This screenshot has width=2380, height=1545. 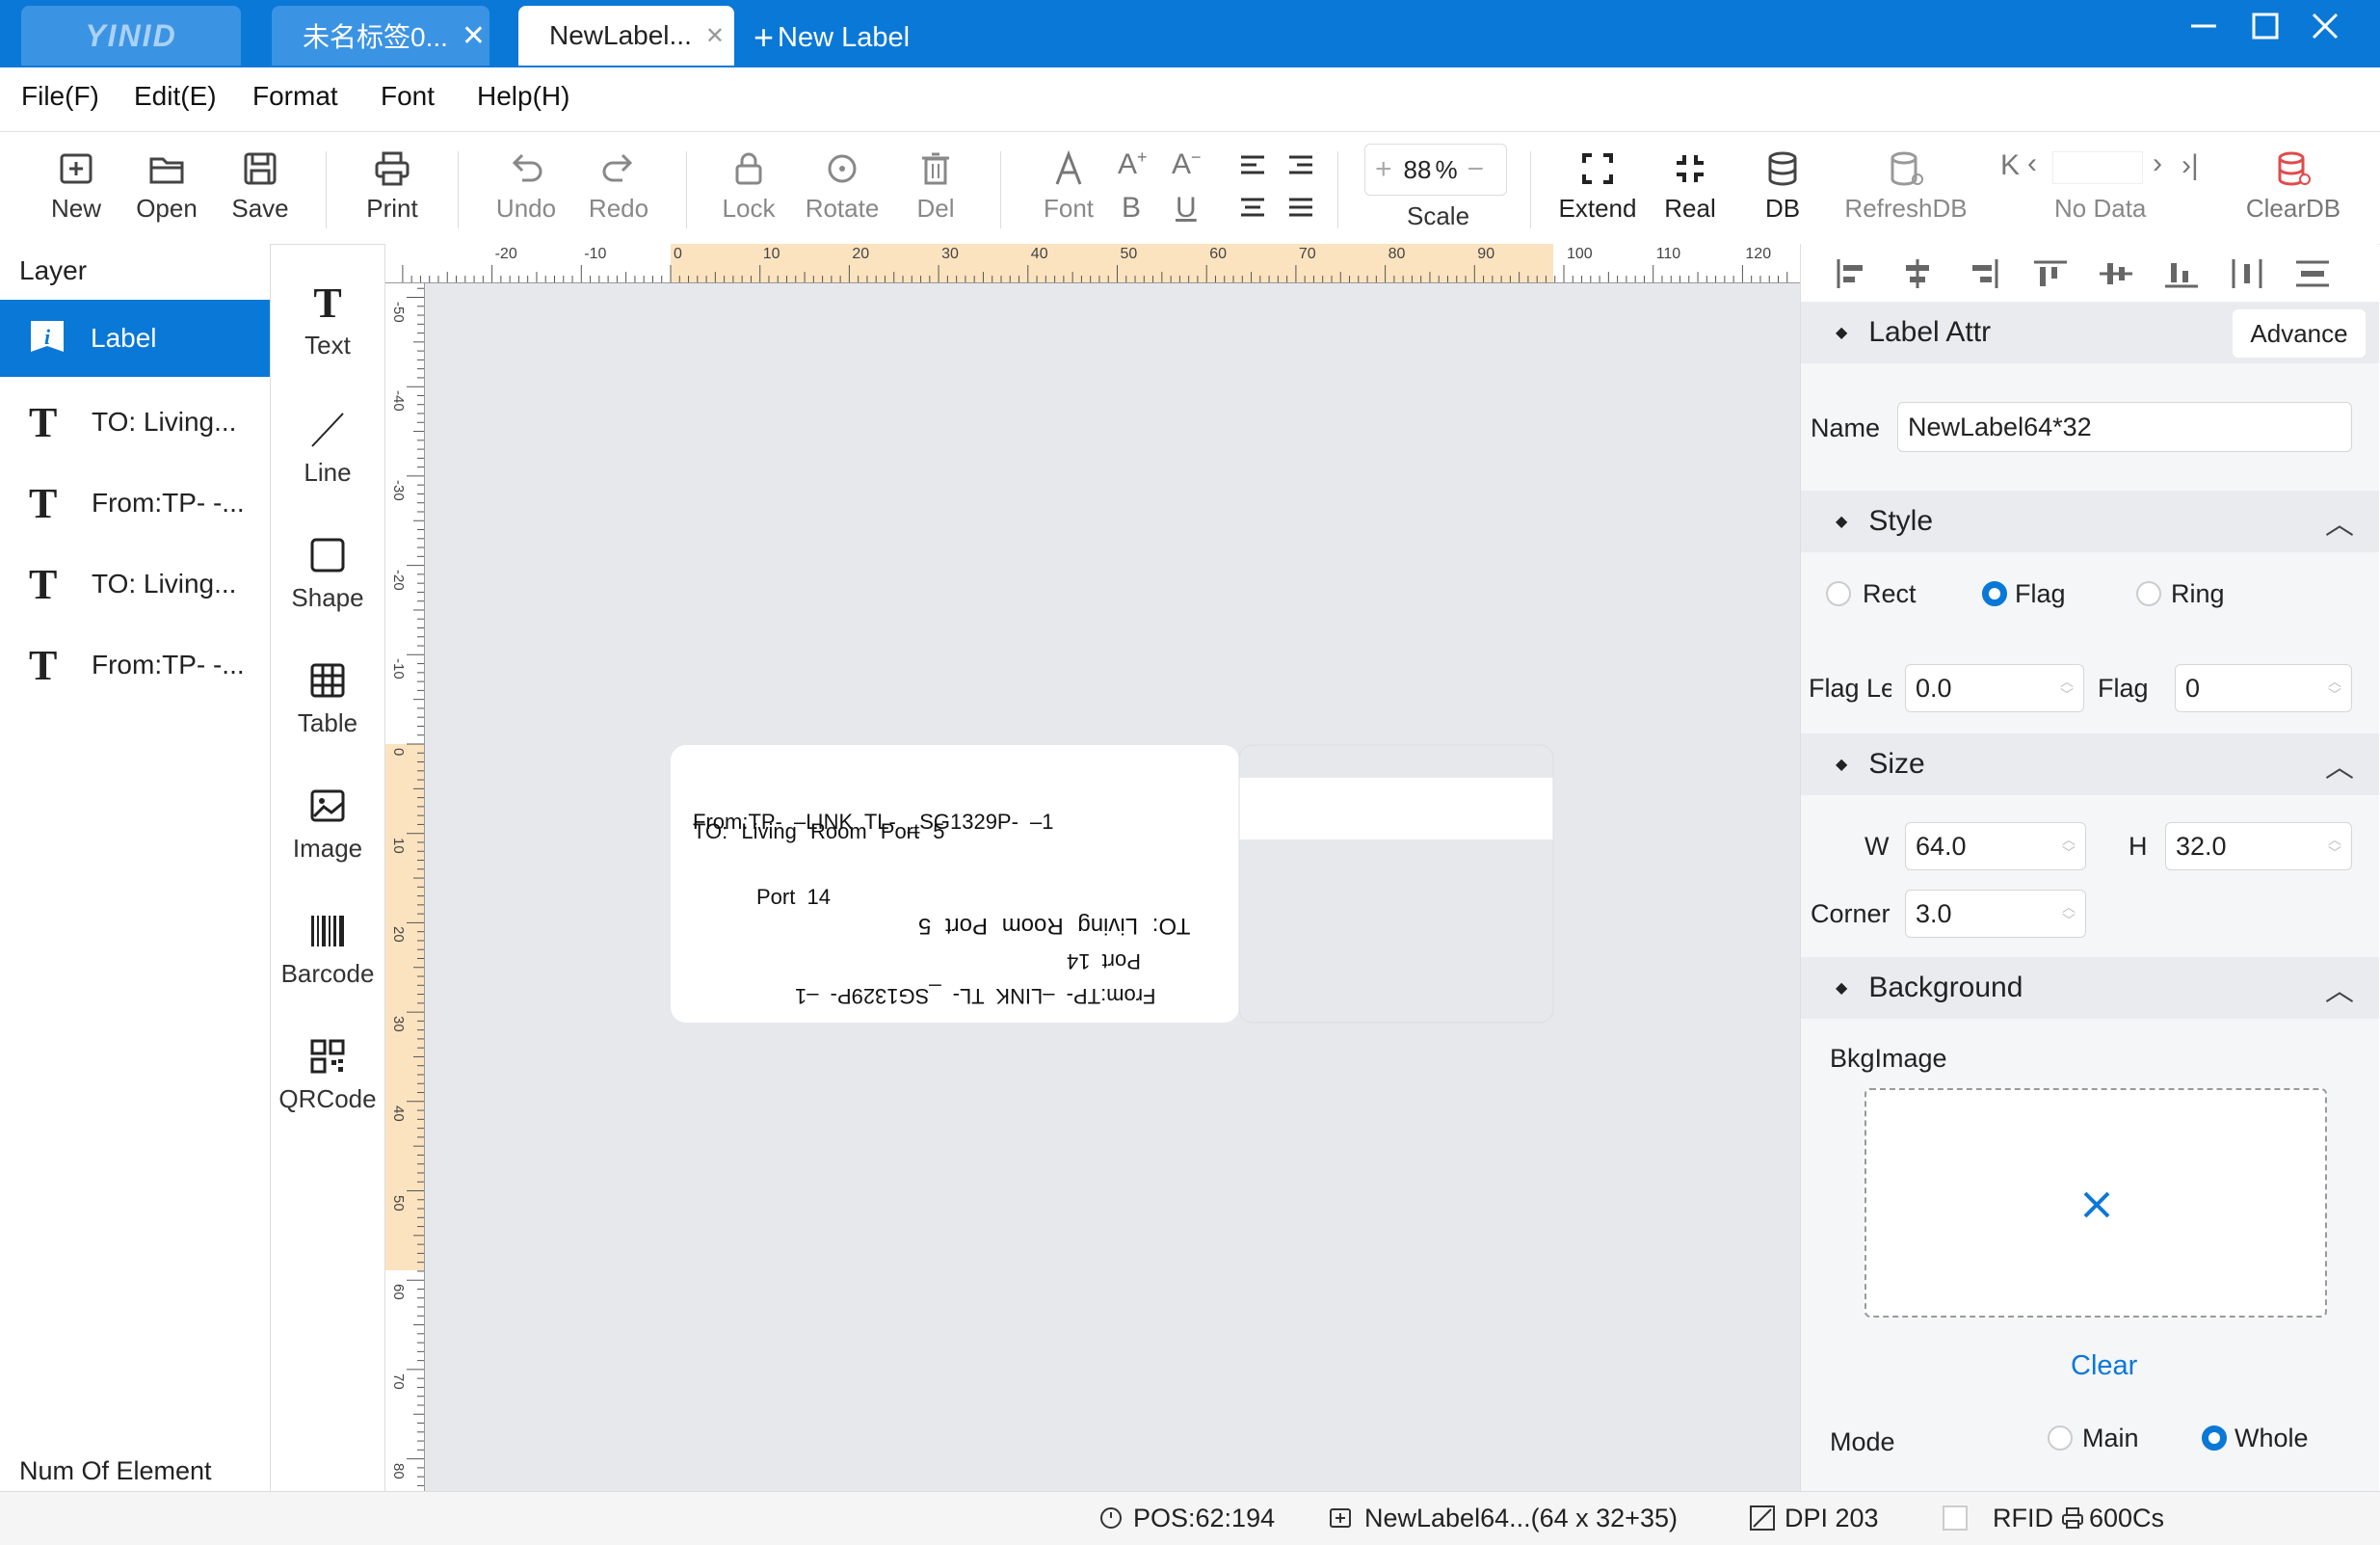 What do you see at coordinates (1917, 273) in the screenshot?
I see `align-hcenter-icon` at bounding box center [1917, 273].